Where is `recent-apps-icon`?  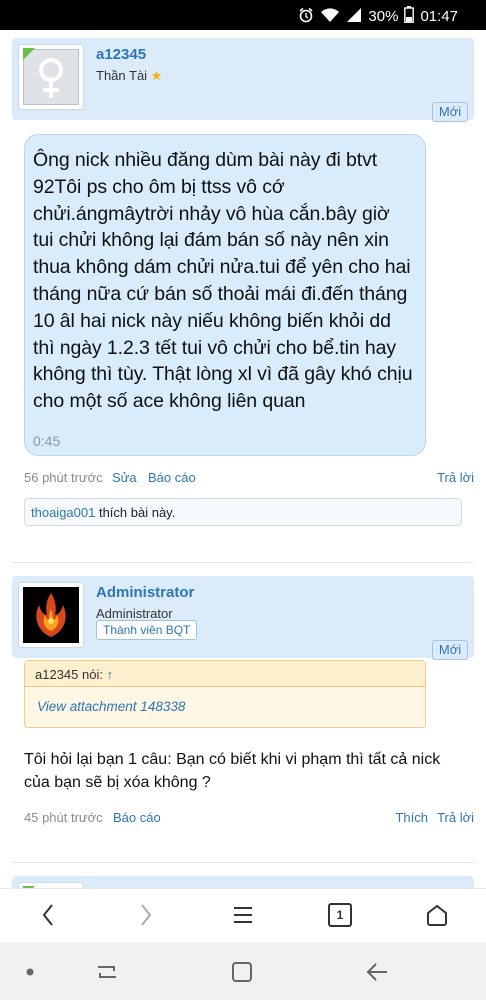
recent-apps-icon is located at coordinates (107, 972).